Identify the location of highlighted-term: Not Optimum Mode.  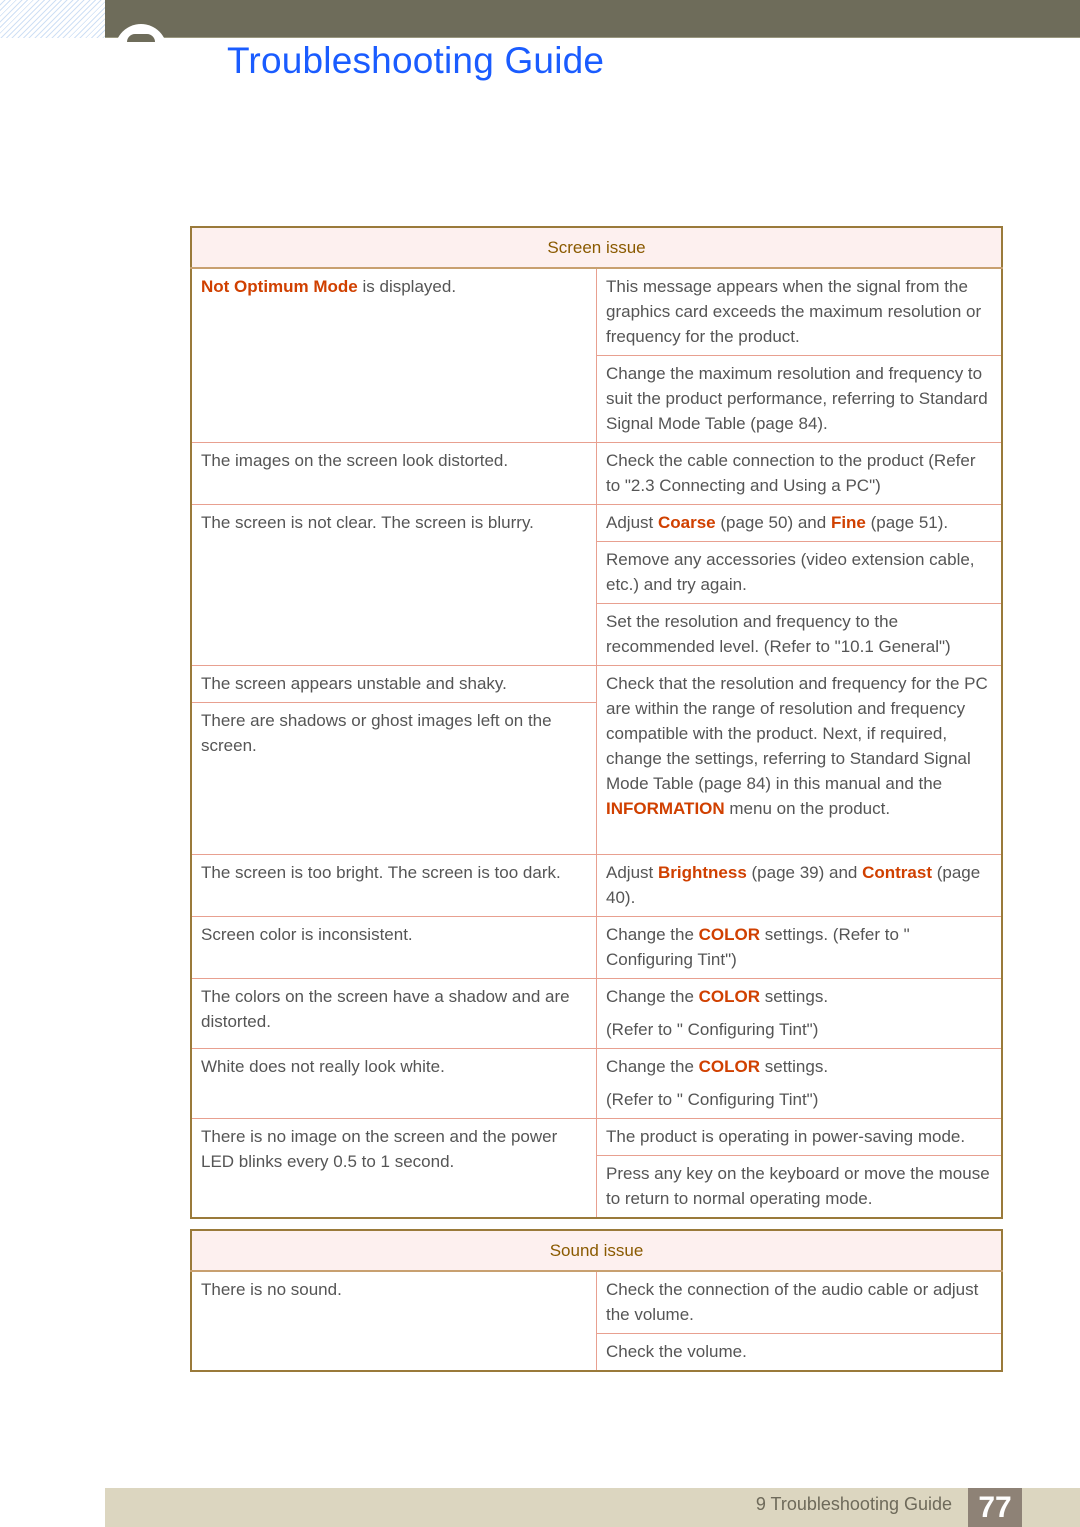
(279, 286).